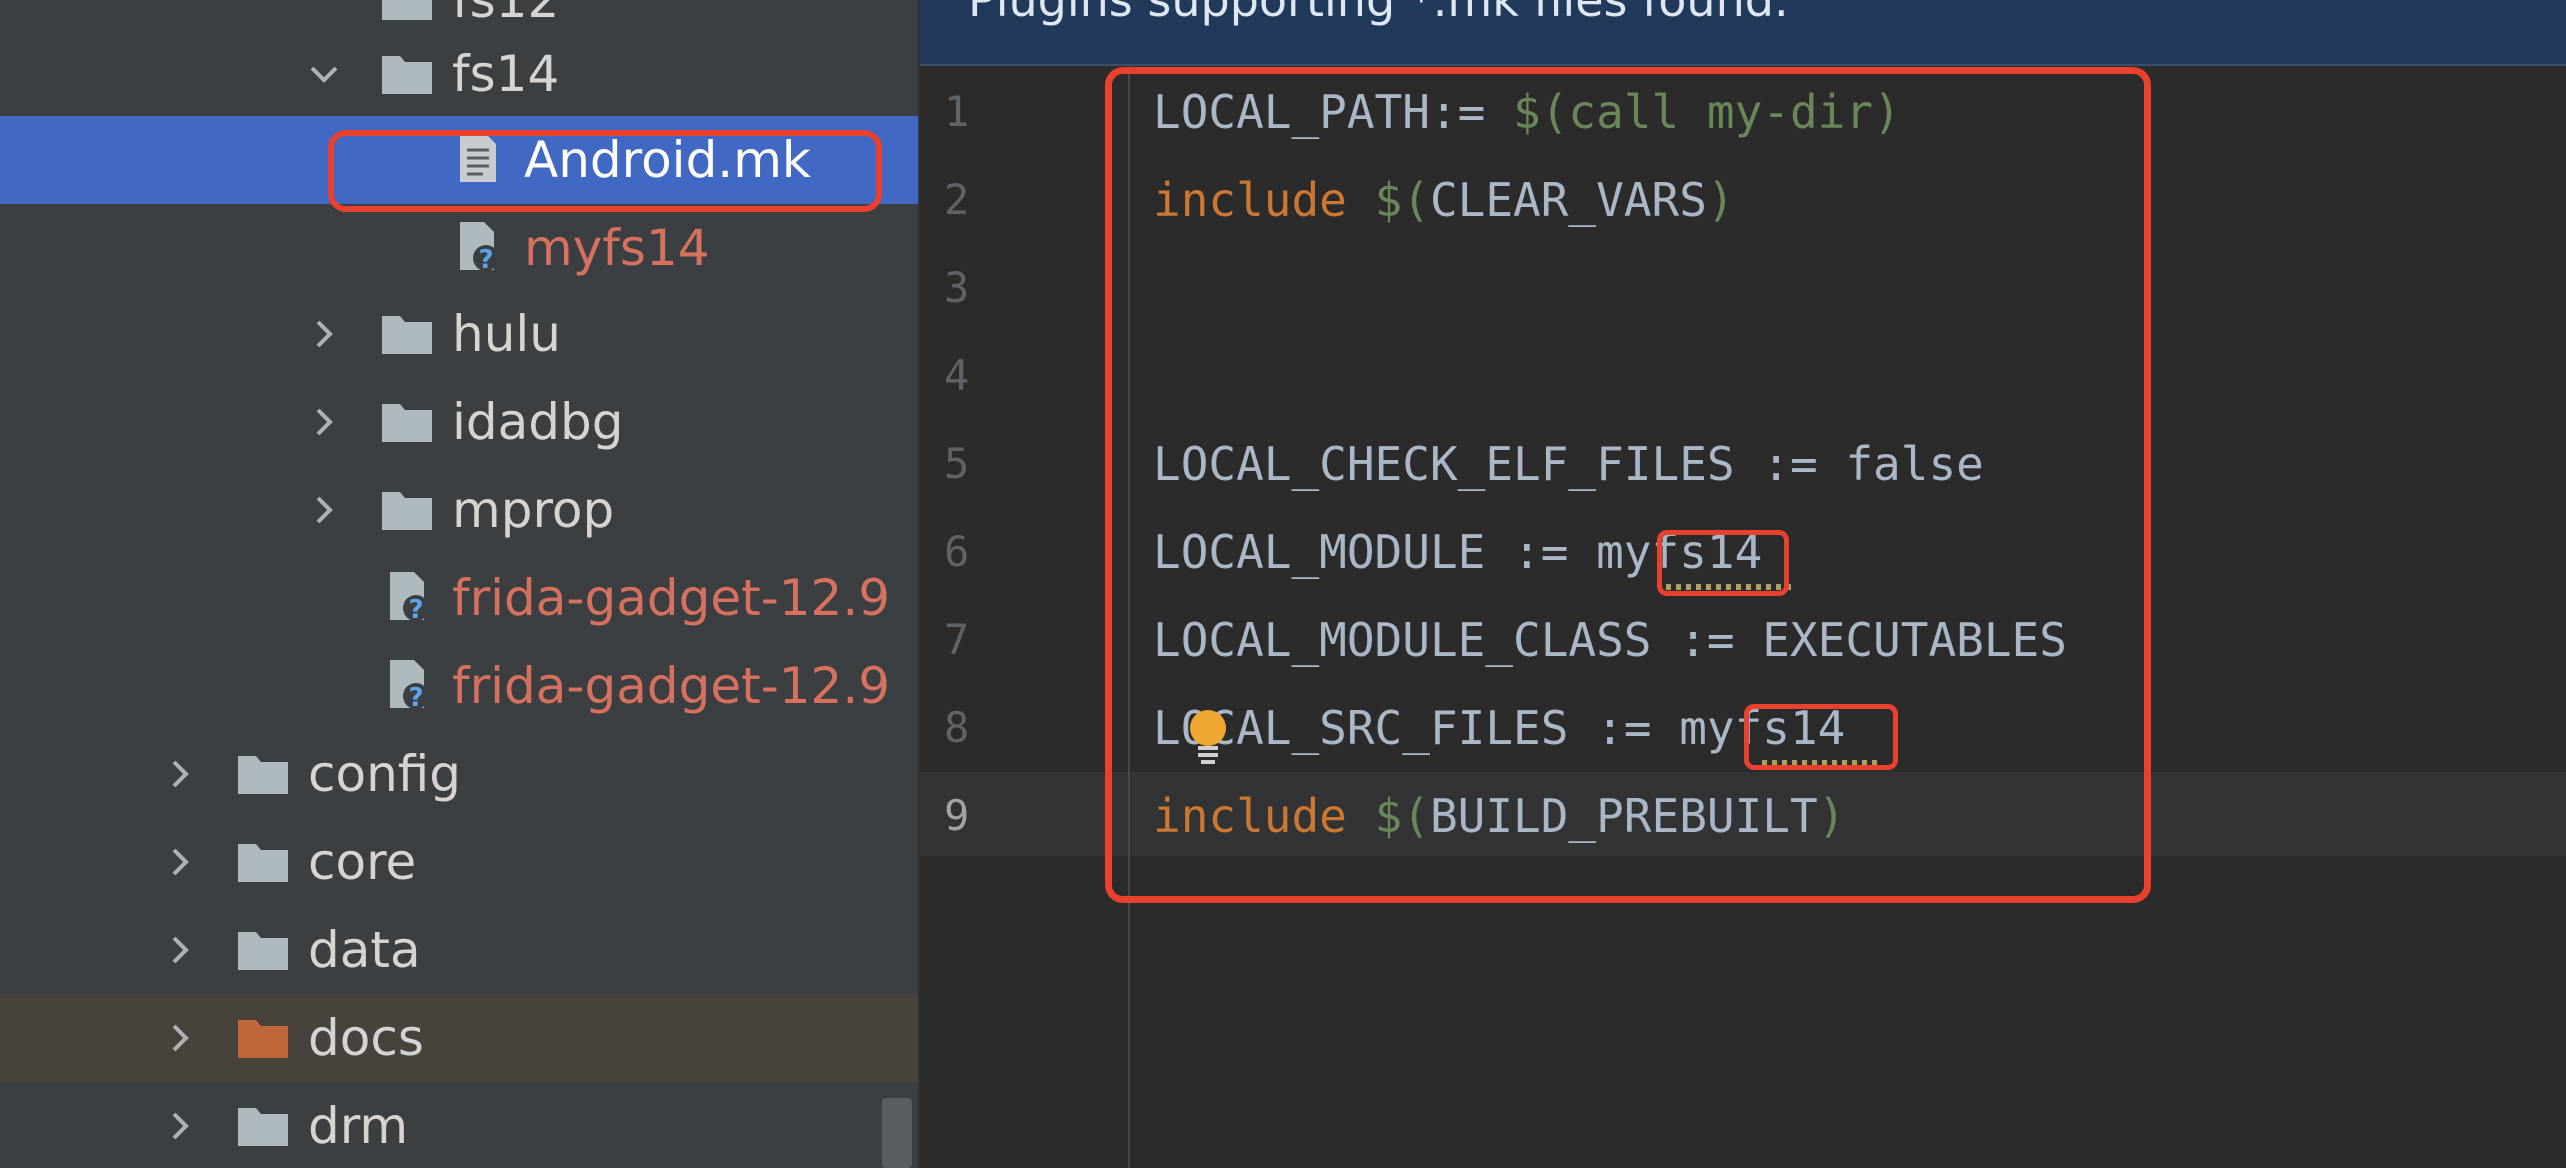  What do you see at coordinates (957, 463) in the screenshot?
I see `line-number: 5` at bounding box center [957, 463].